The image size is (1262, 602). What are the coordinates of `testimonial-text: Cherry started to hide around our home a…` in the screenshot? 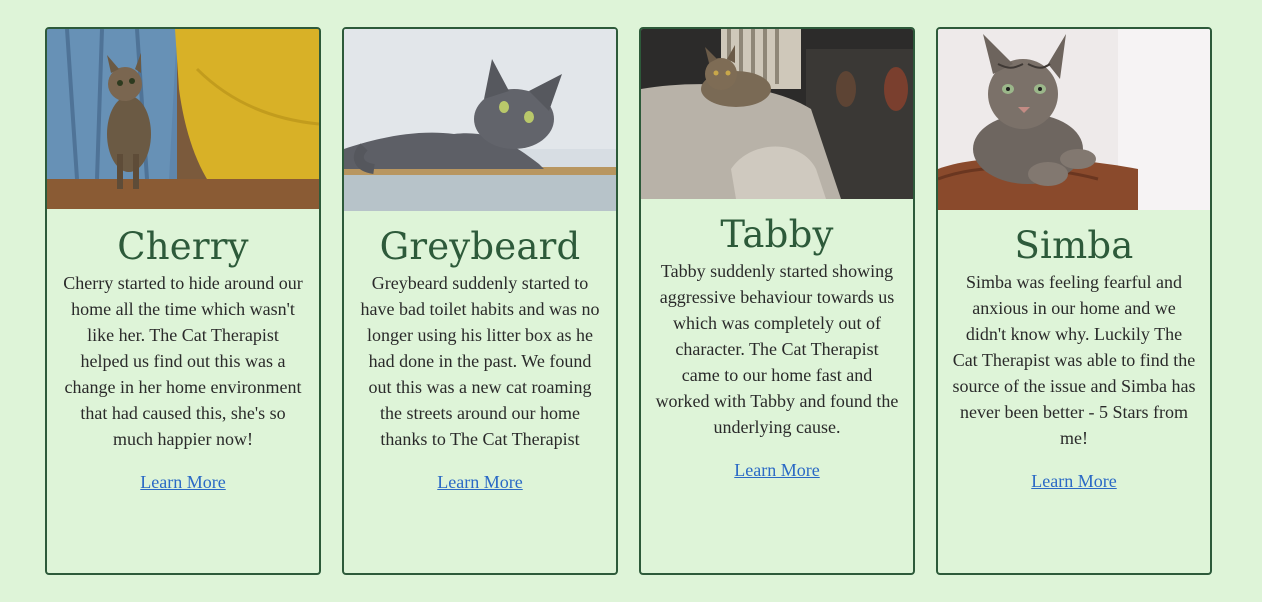 It's located at (183, 361).